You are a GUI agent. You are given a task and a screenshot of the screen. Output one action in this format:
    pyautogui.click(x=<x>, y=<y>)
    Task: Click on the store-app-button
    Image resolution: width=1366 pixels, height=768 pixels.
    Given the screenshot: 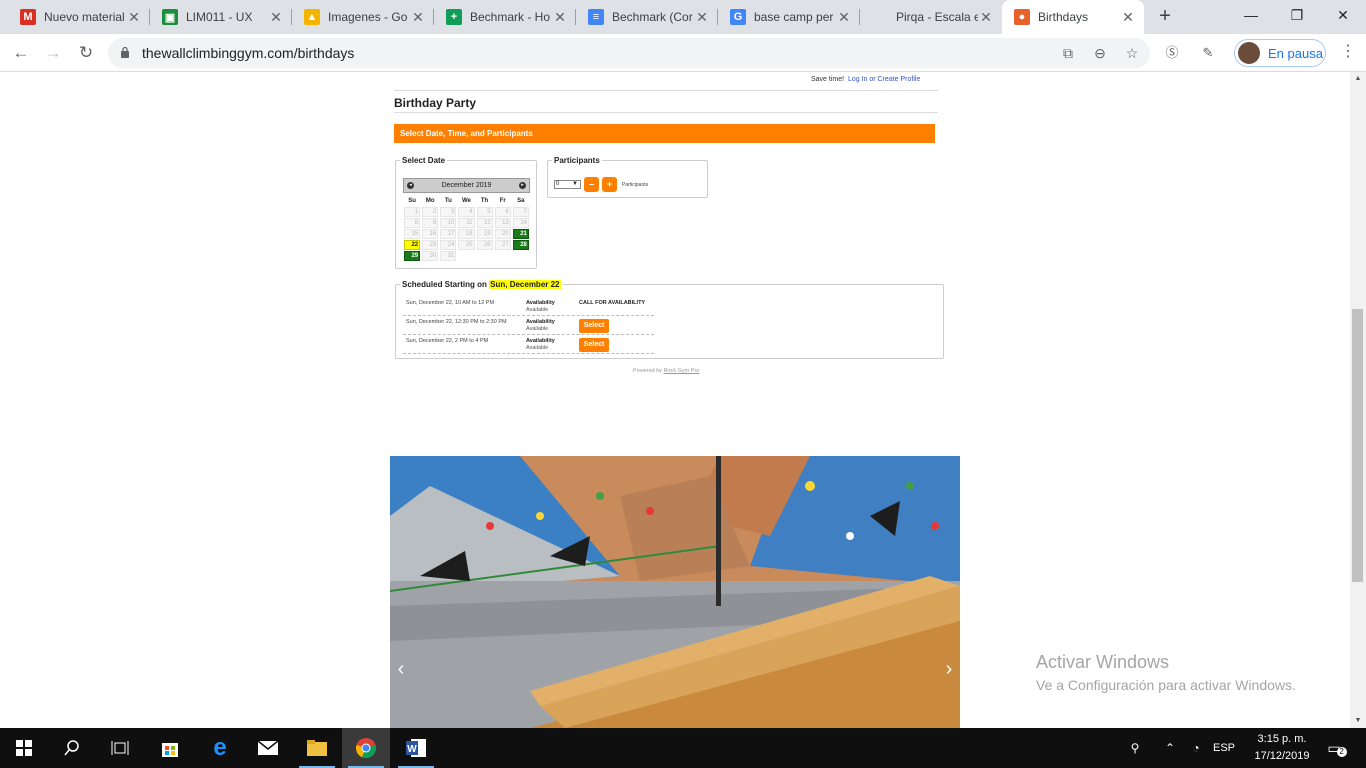 What is the action you would take?
    pyautogui.click(x=170, y=748)
    